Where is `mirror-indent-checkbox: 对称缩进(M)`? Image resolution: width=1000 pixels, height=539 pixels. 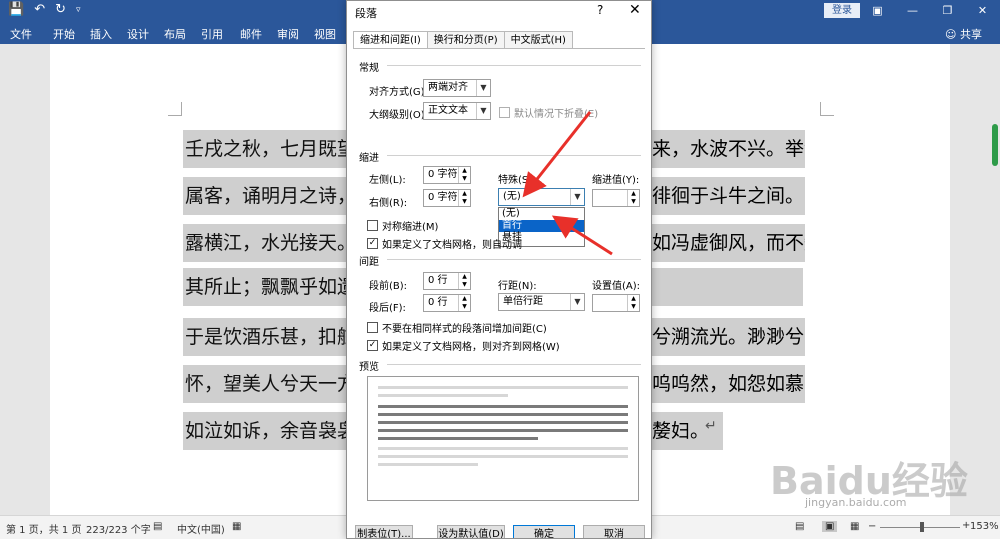
mirror-indent-checkbox: 对称缩进(M) is located at coordinates (402, 225).